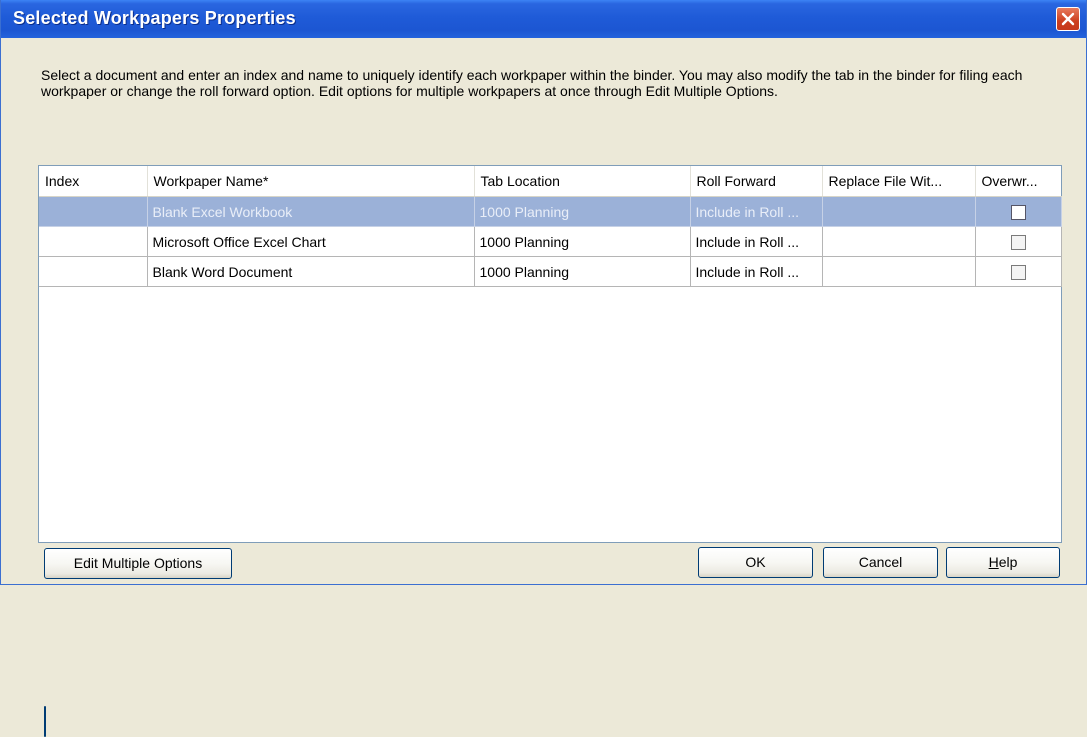 The image size is (1087, 737). Describe the element at coordinates (755, 562) in the screenshot. I see `ok-button: OK` at that location.